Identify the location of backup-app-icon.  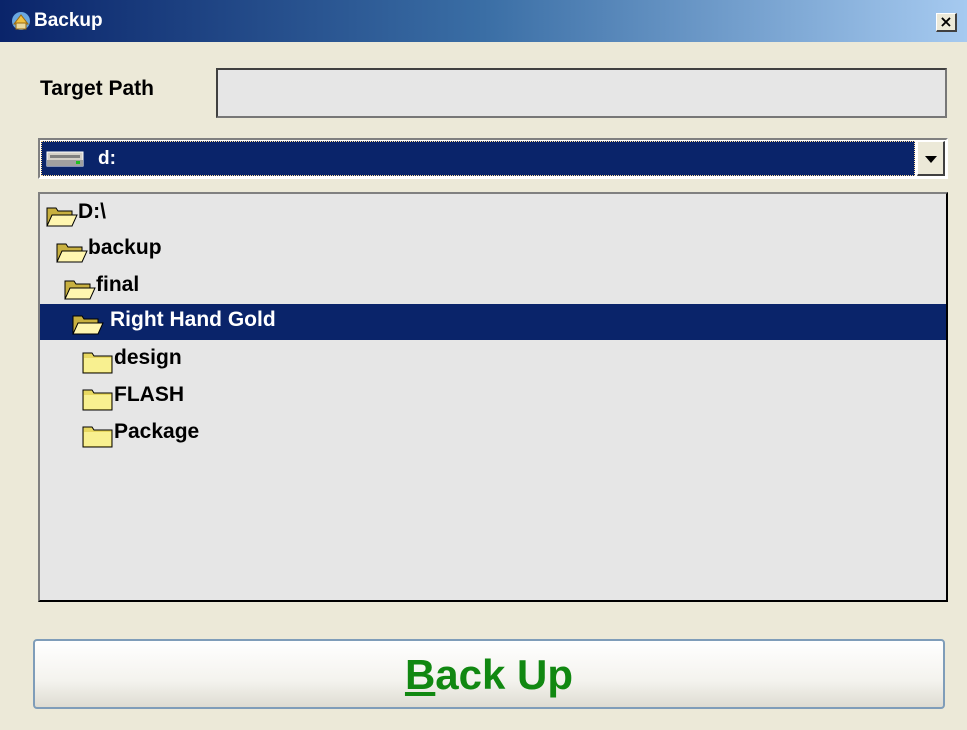
(21, 21).